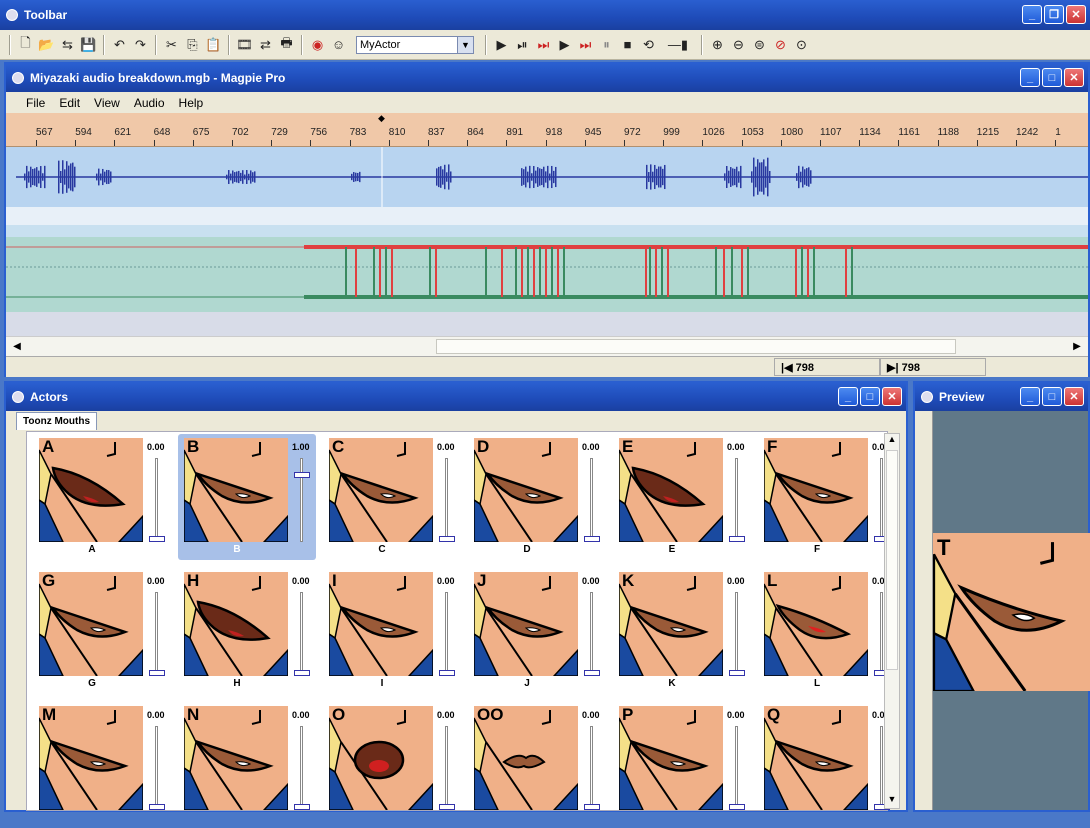  I want to click on mouth-cell: M 0.00, so click(102, 765).